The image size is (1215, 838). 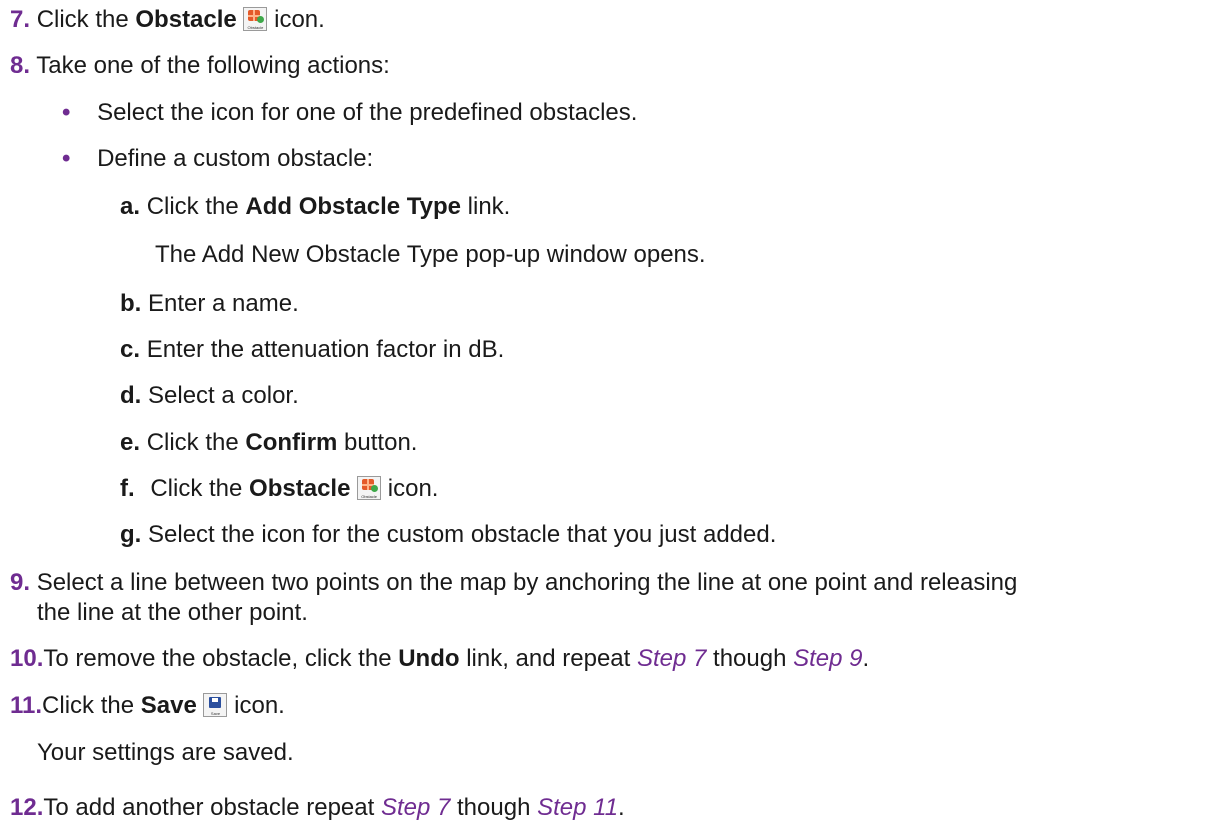 I want to click on bullet-text: Define a custom obstacle:, so click(x=235, y=158).